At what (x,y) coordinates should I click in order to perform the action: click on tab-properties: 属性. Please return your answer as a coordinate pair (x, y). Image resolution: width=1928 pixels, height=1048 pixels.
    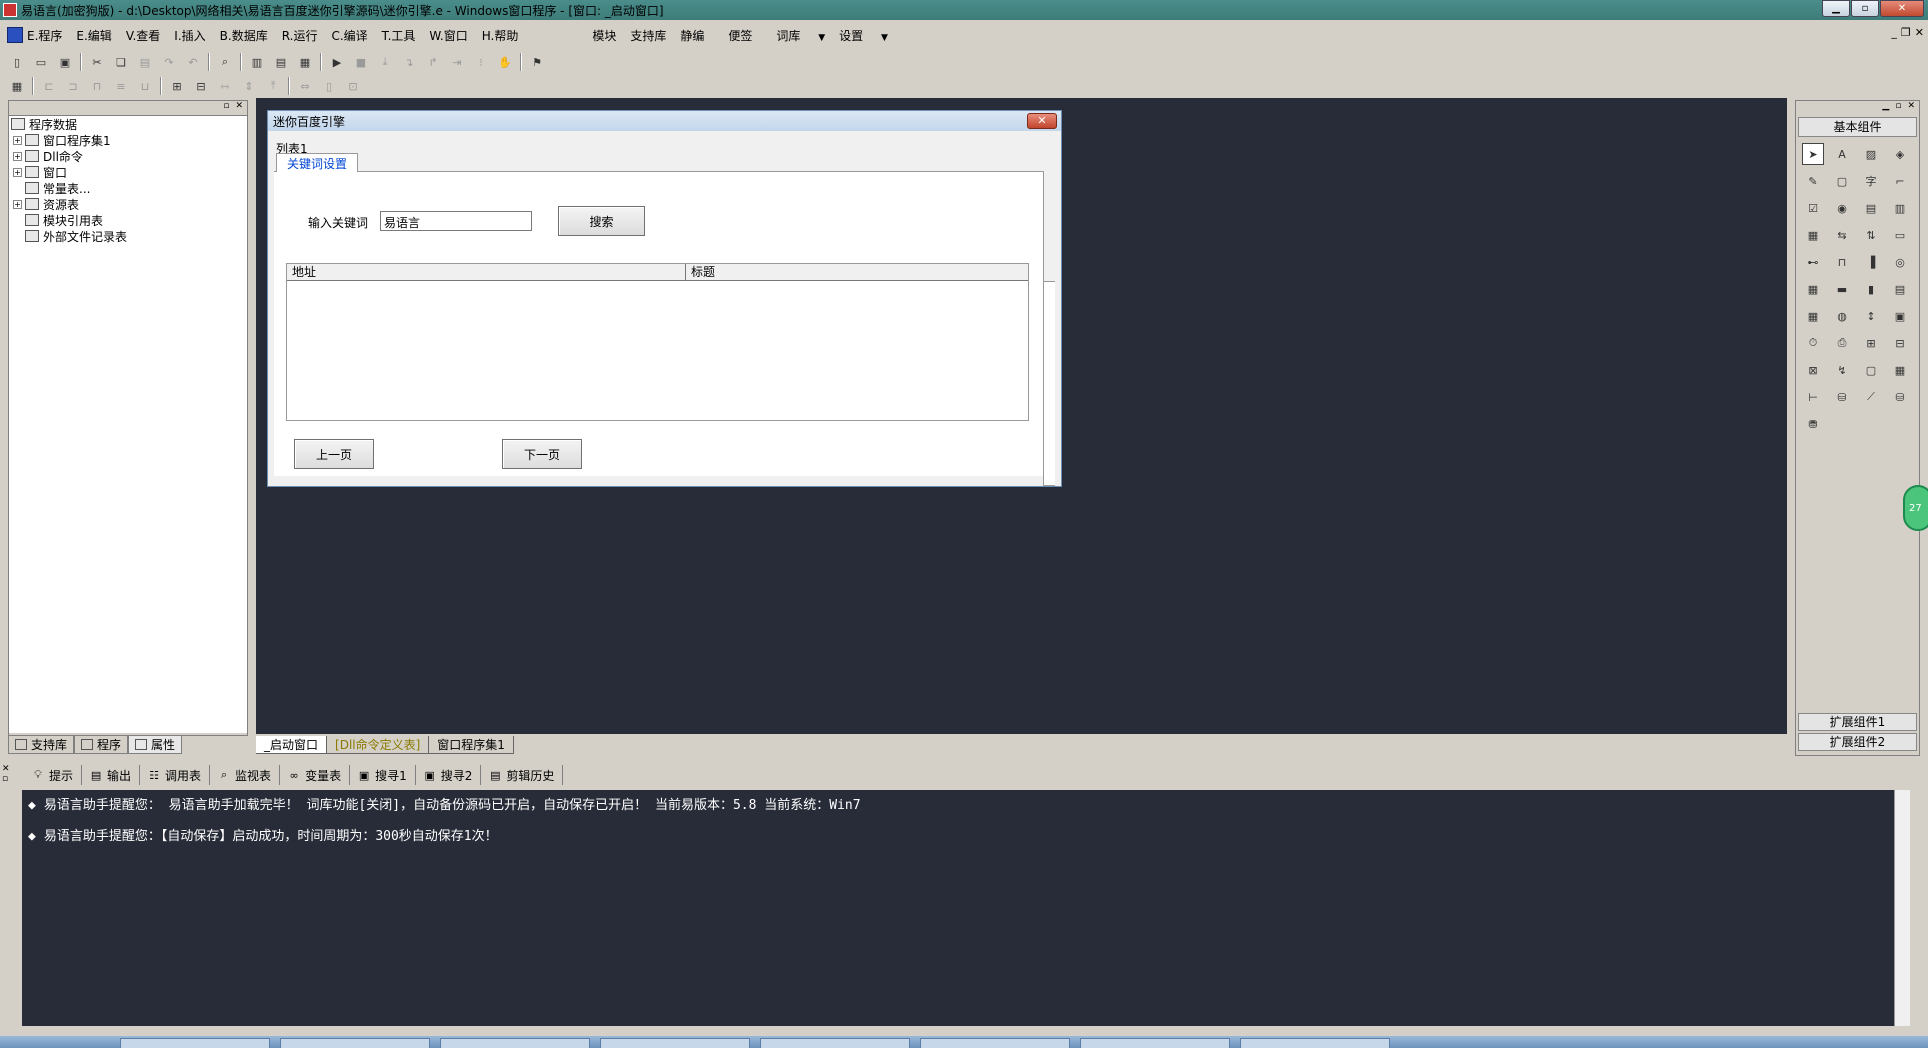
    Looking at the image, I should click on (155, 745).